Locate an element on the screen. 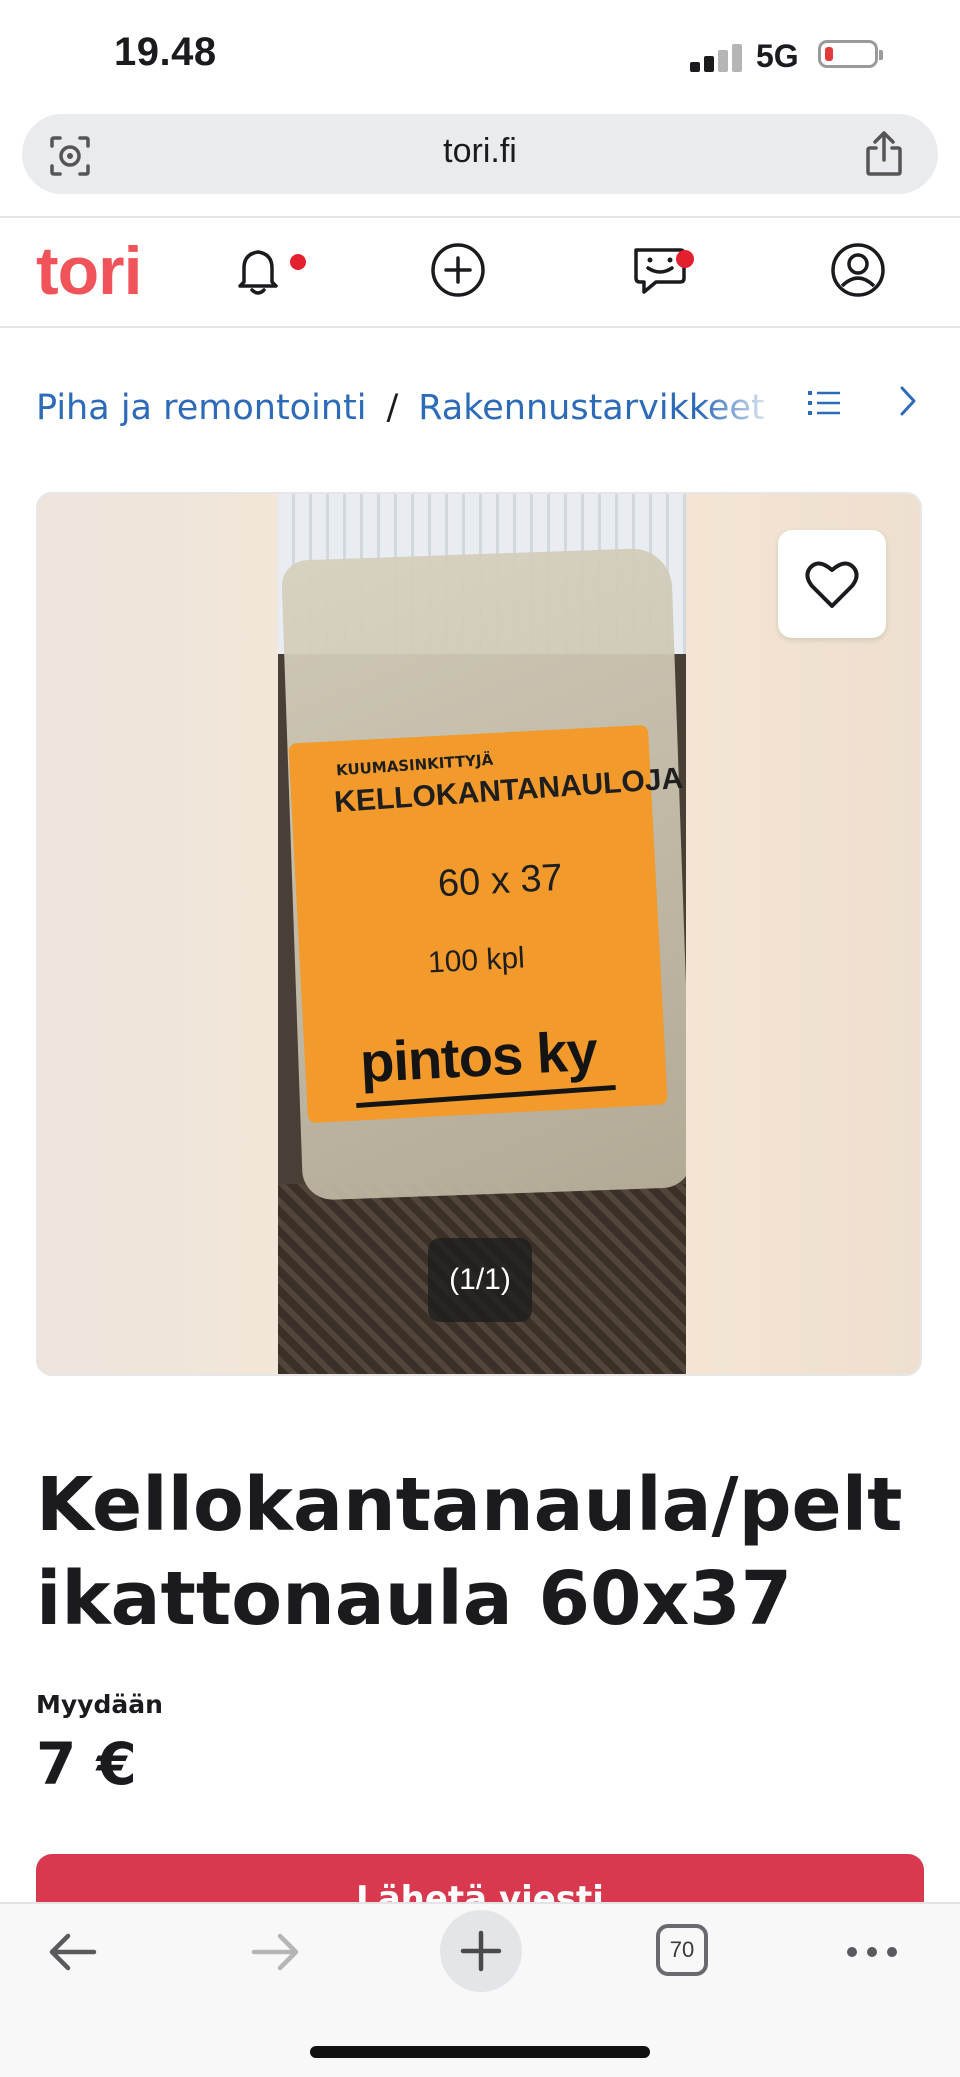 This screenshot has height=2077, width=960. home-indicator is located at coordinates (480, 2052).